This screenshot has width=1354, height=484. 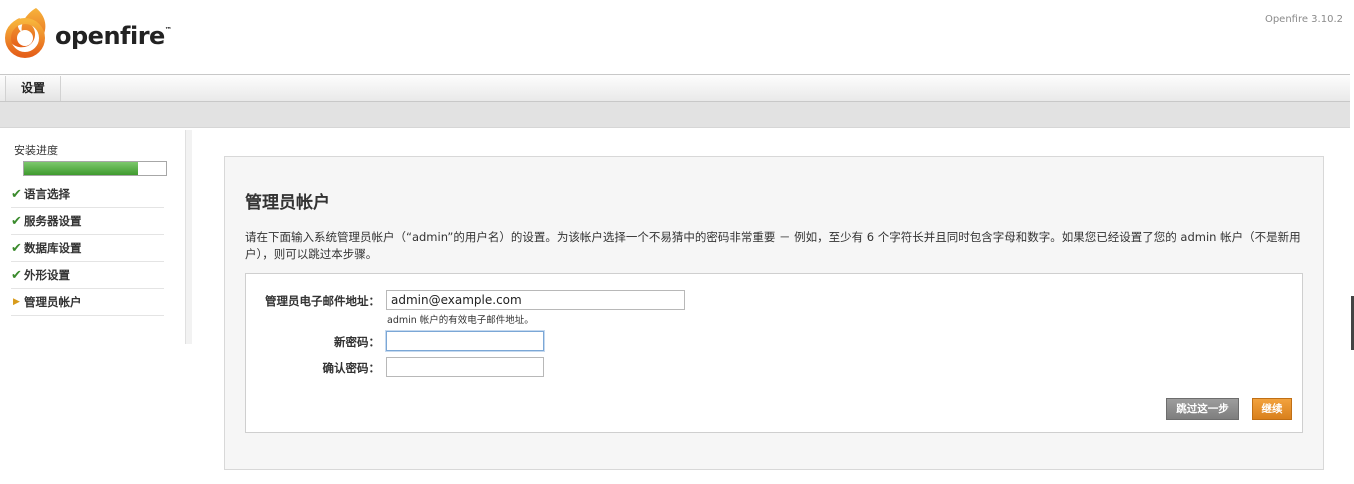 I want to click on step-label: 外形设置, so click(x=47, y=275).